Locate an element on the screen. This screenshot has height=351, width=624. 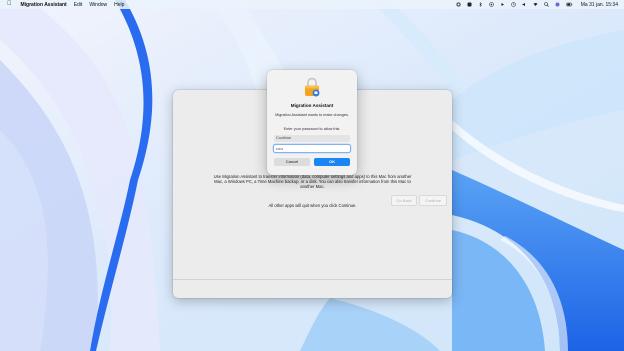
play-icon is located at coordinates (502, 4).